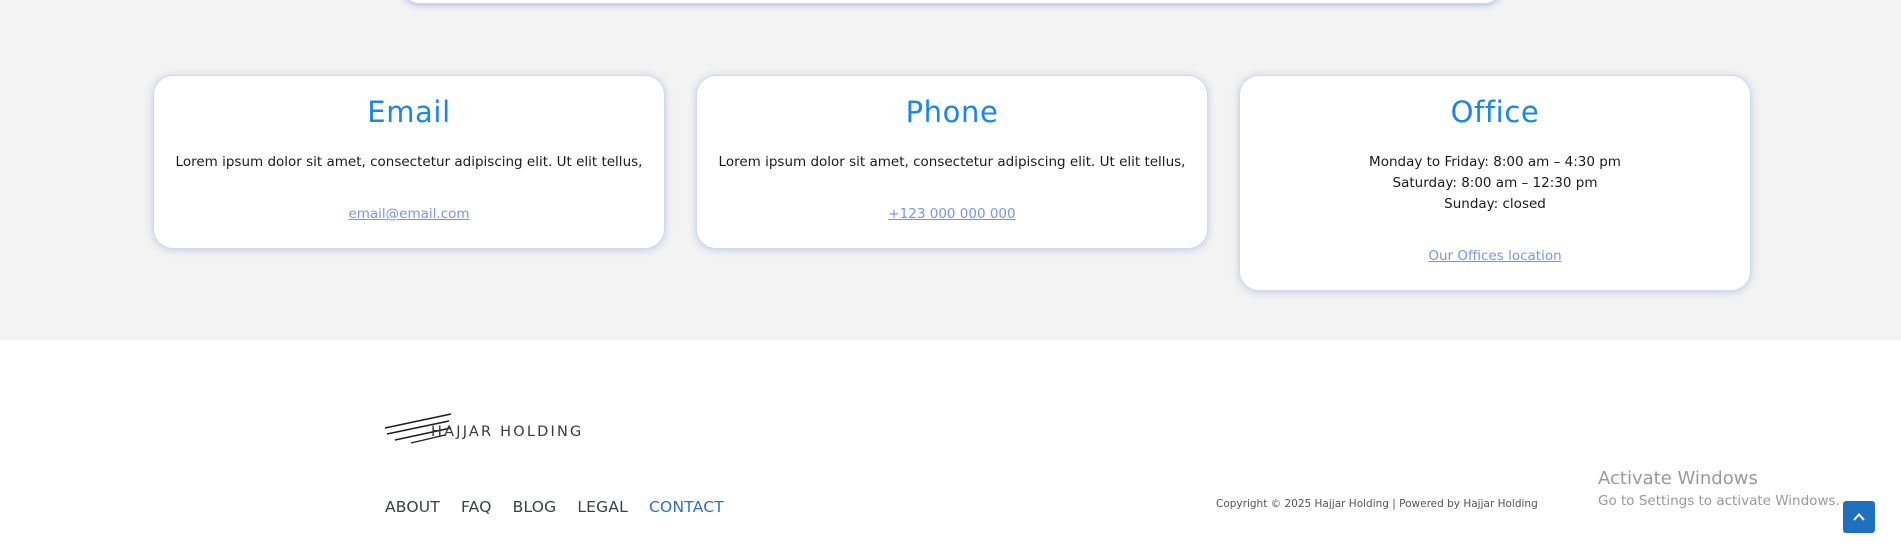  What do you see at coordinates (1678, 478) in the screenshot?
I see `activate-windows-title: Activate Windows` at bounding box center [1678, 478].